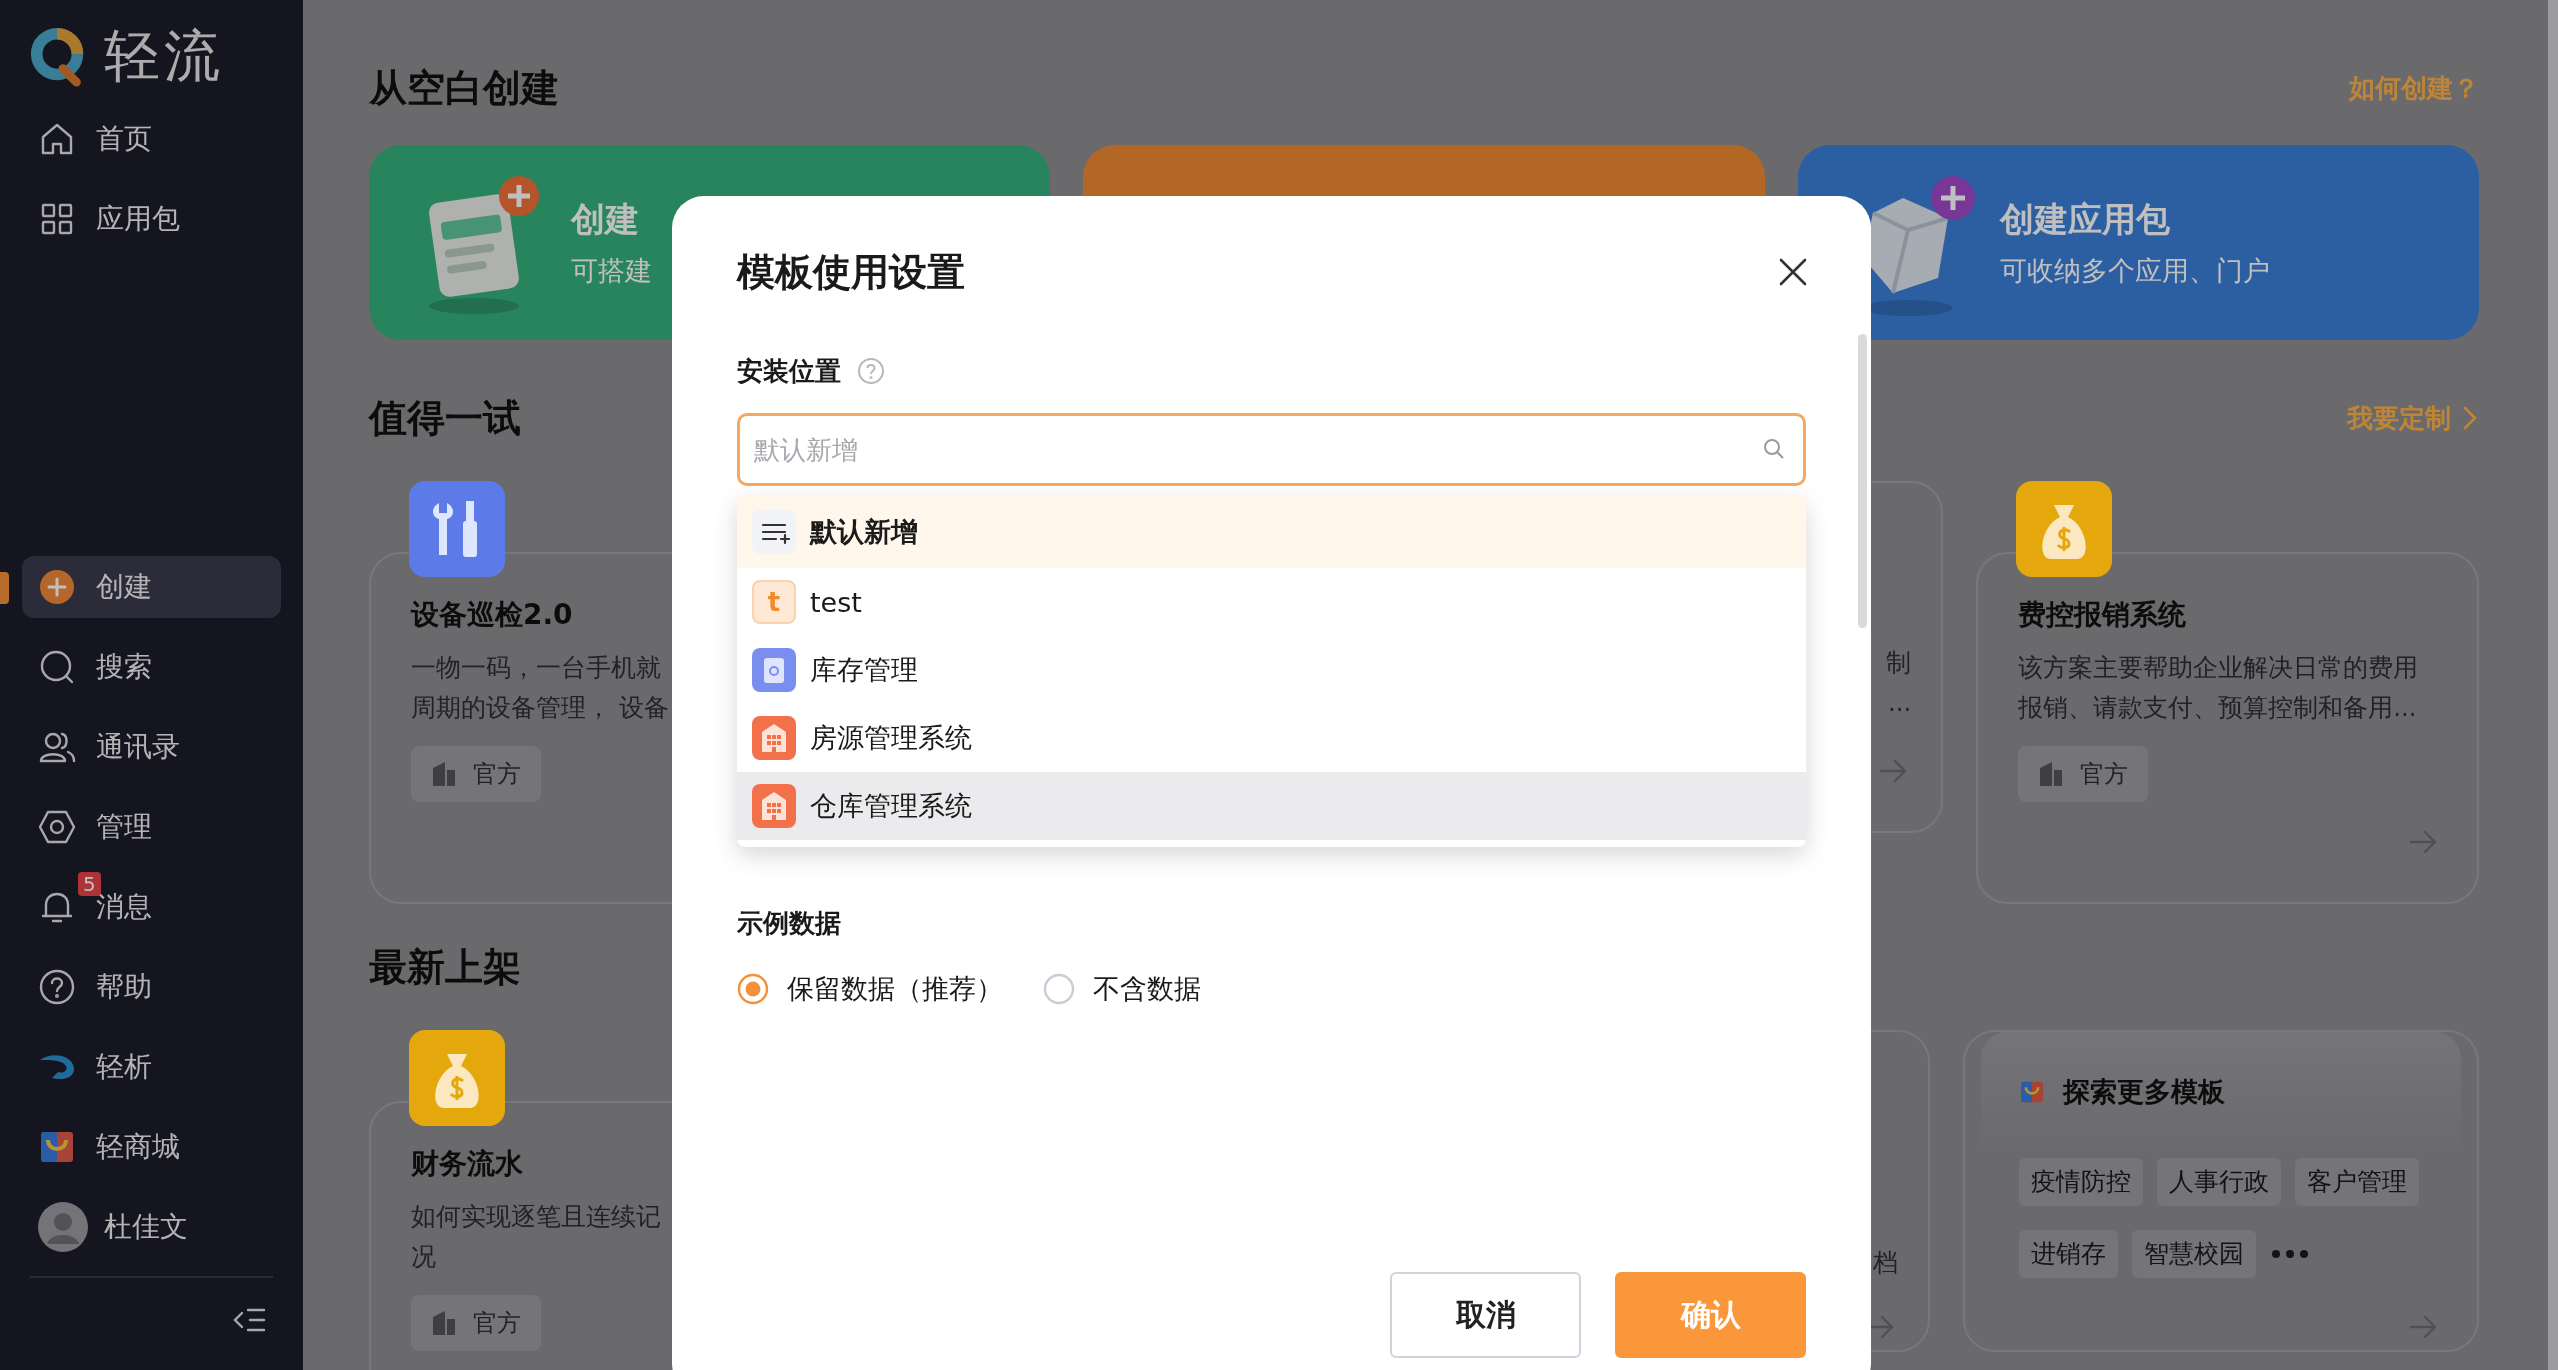  I want to click on card-description: 档, so click(1885, 1263).